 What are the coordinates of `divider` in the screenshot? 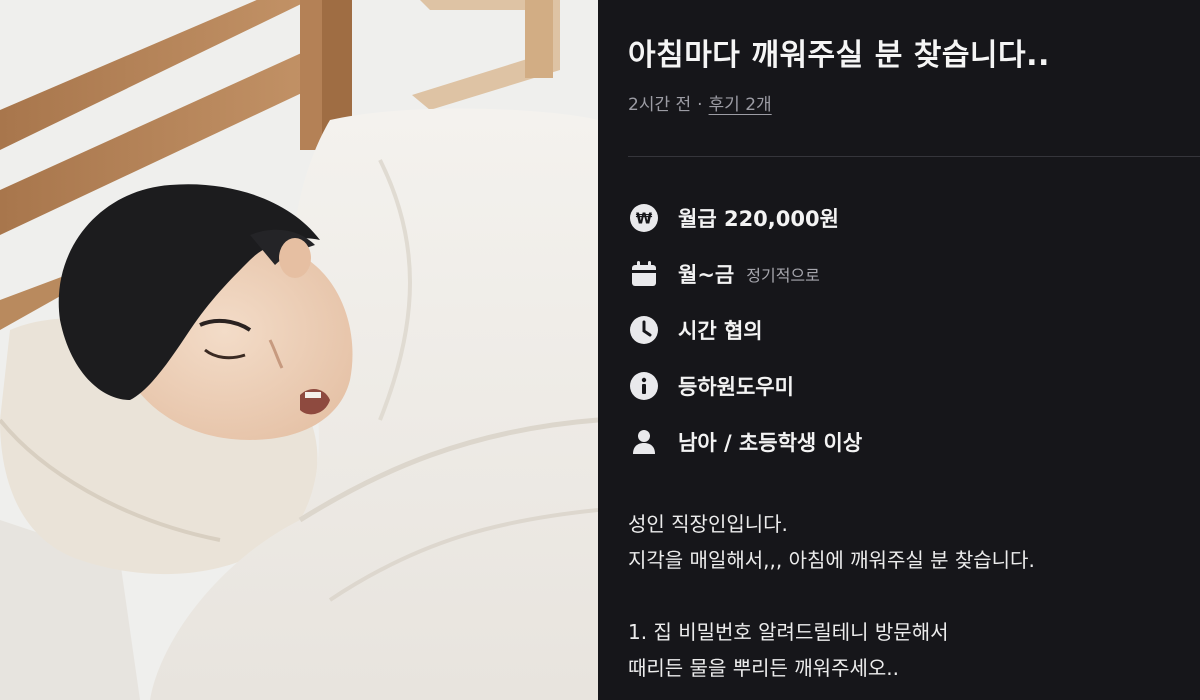 It's located at (914, 156).